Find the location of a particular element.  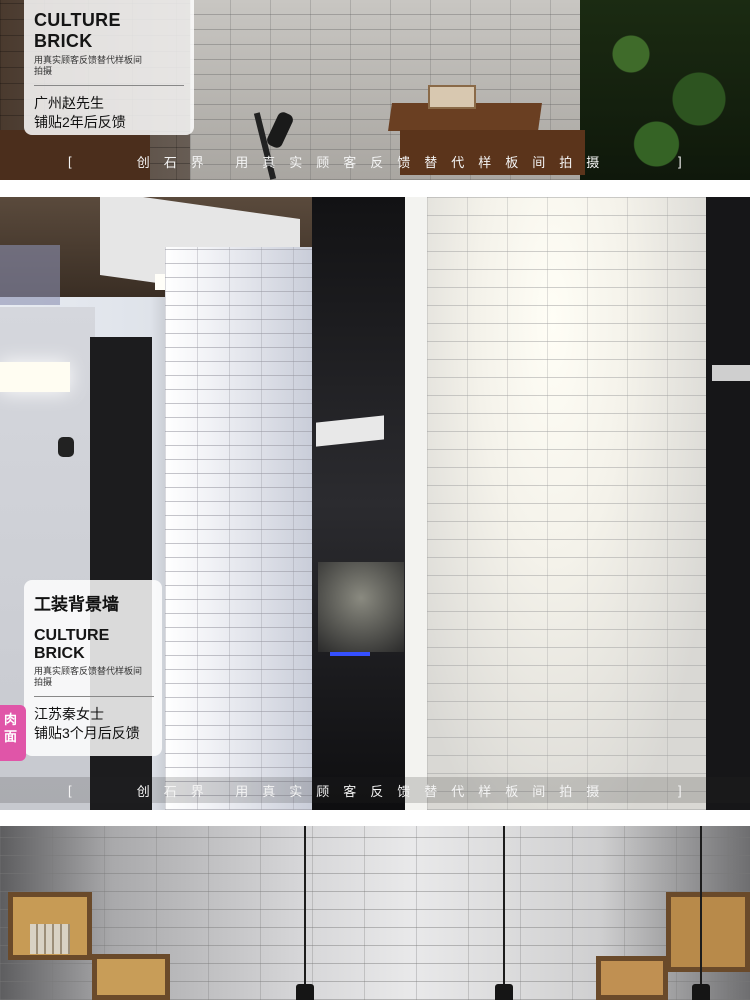

shelf-items is located at coordinates (50, 939).